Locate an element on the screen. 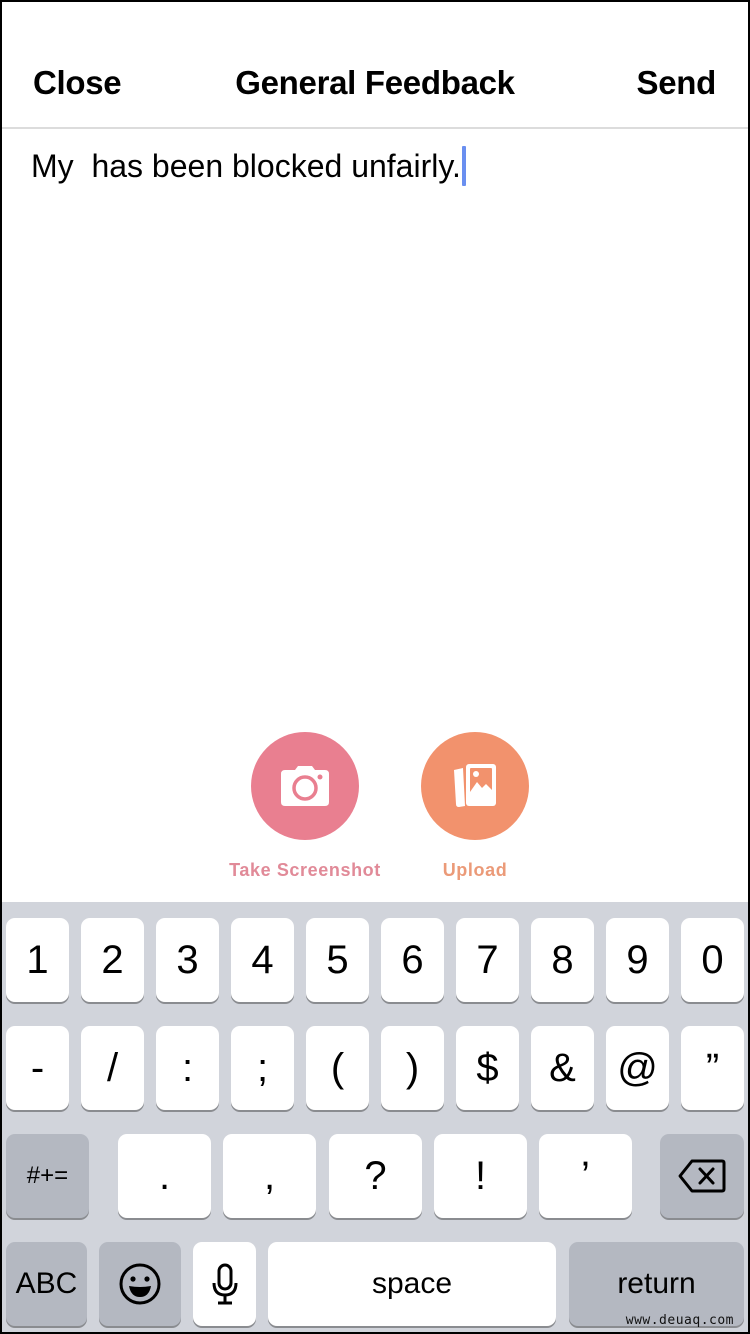 Image resolution: width=750 pixels, height=1334 pixels. key-open-paren: ( is located at coordinates (337, 1068).